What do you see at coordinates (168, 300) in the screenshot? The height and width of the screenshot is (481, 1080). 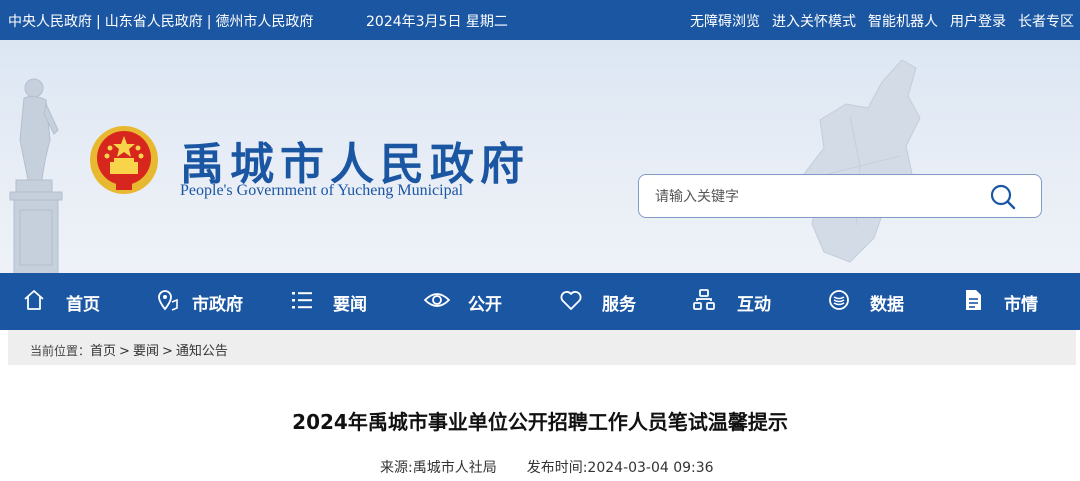 I see `location-pin-icon` at bounding box center [168, 300].